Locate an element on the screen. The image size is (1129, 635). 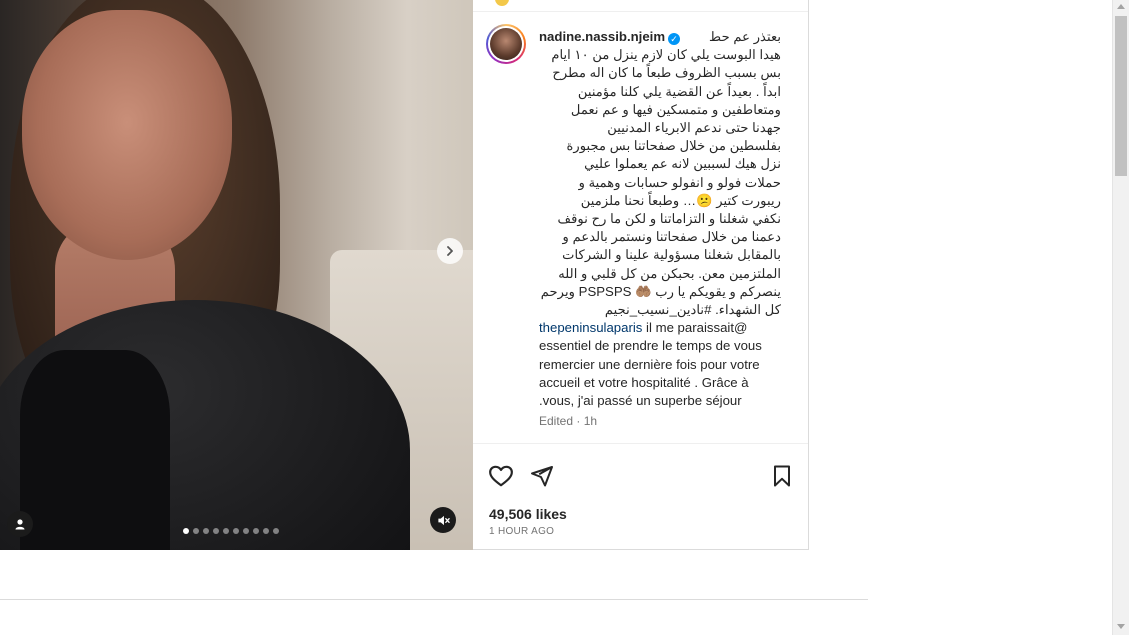
caption-line: حملات فولو و انفولو حسابات وهمية و is located at coordinates (679, 182).